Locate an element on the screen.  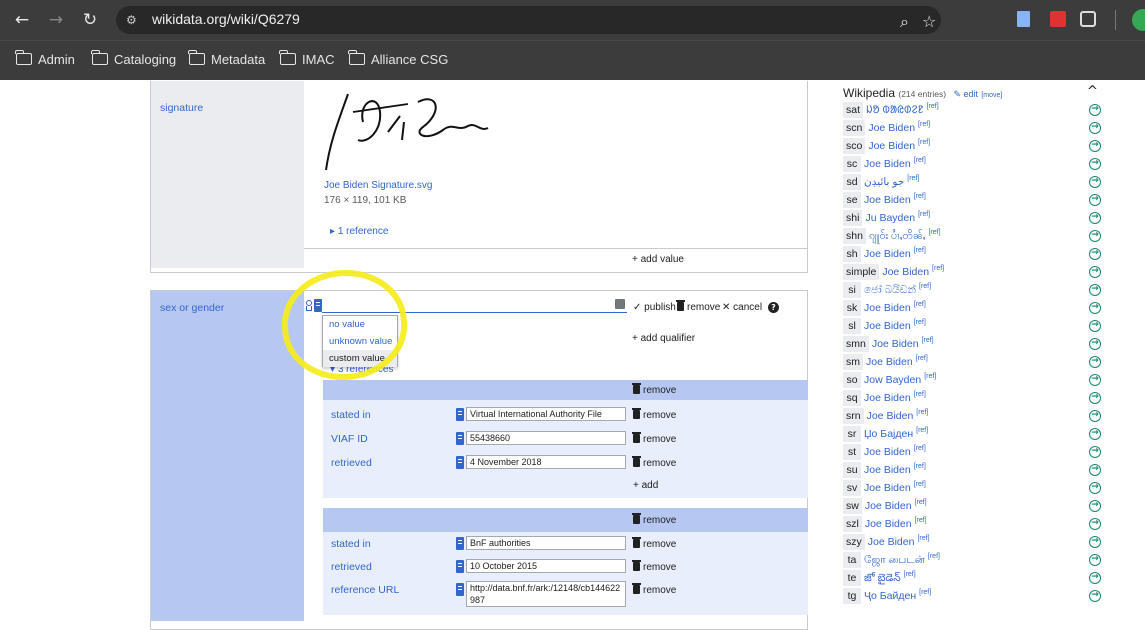
publish-button: ✓ publish is located at coordinates (654, 307).